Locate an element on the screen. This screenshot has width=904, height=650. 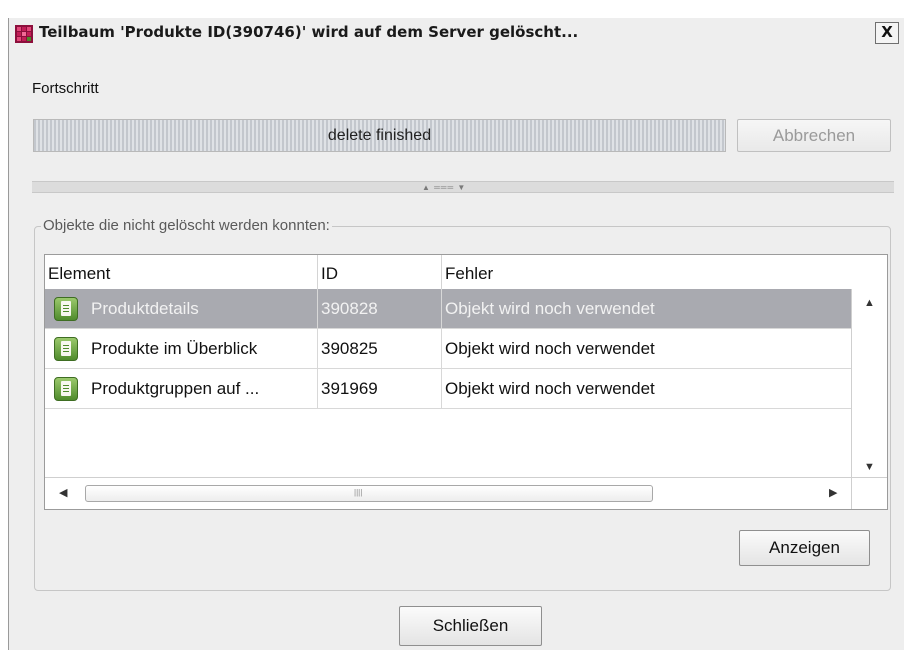
show-button: Anzeigen is located at coordinates (804, 548).